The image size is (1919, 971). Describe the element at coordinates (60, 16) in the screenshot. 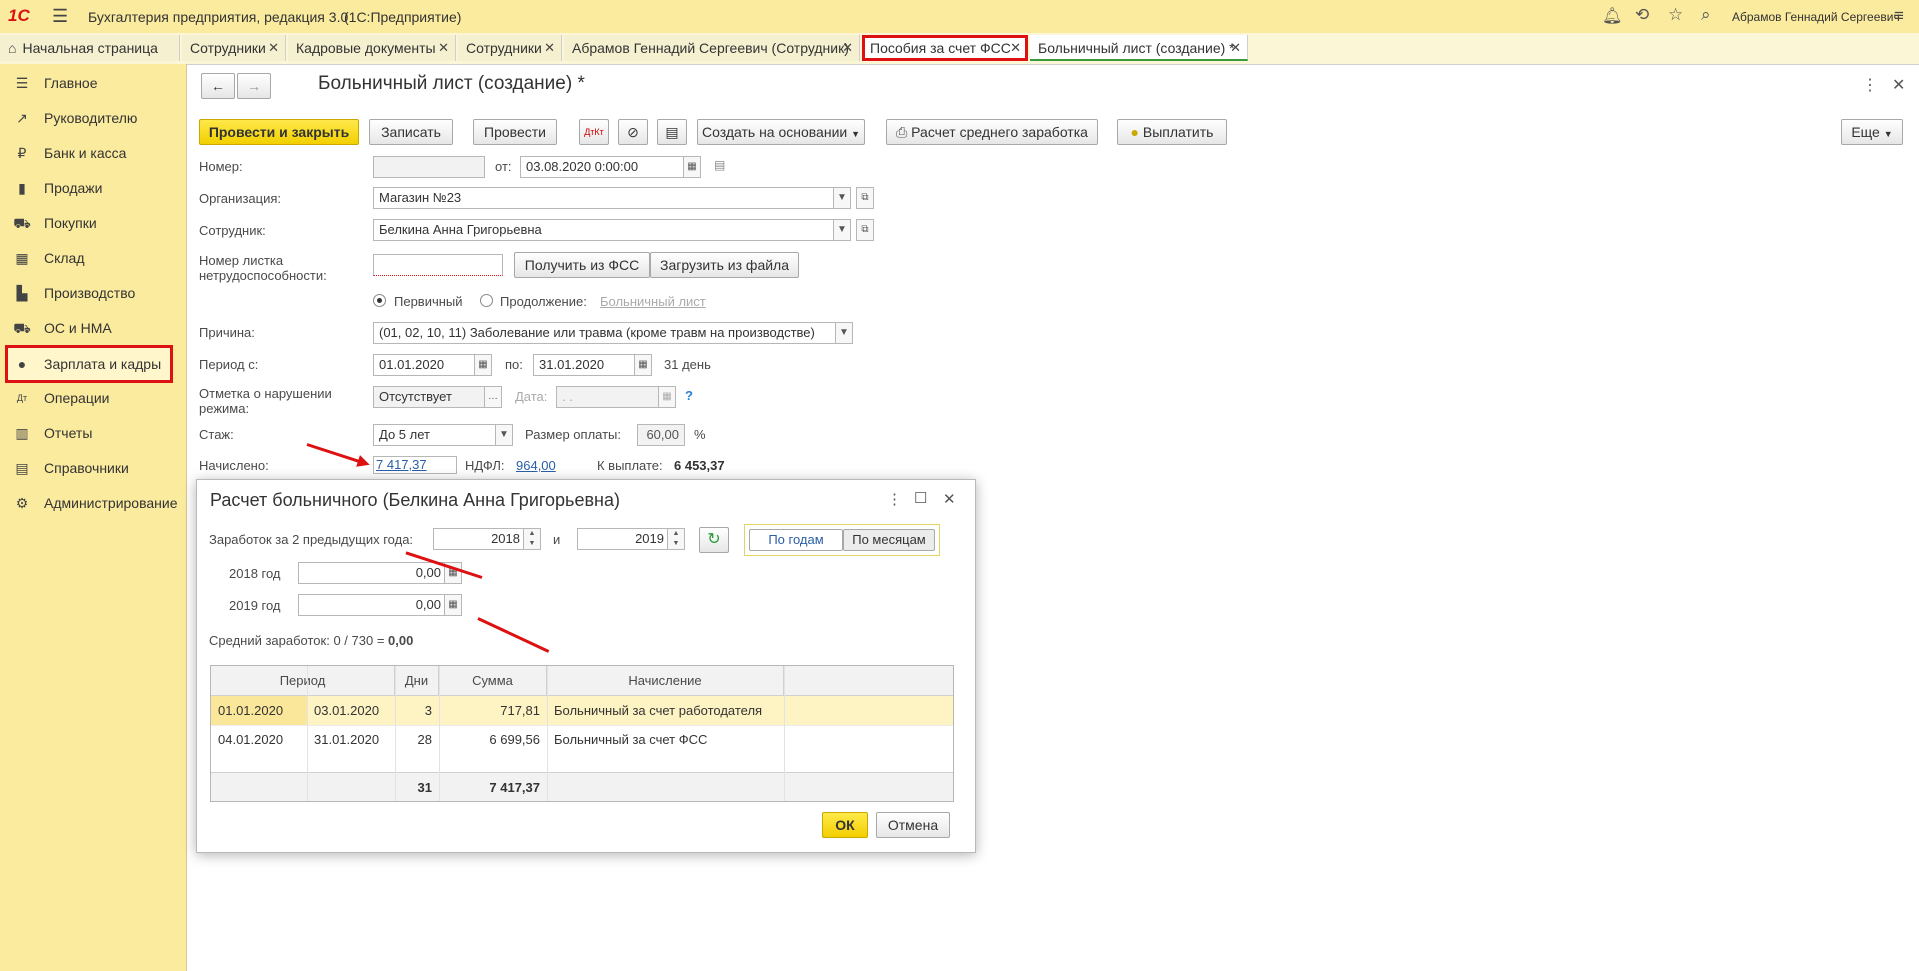

I see `hamburger-menu-icon: ☰` at that location.